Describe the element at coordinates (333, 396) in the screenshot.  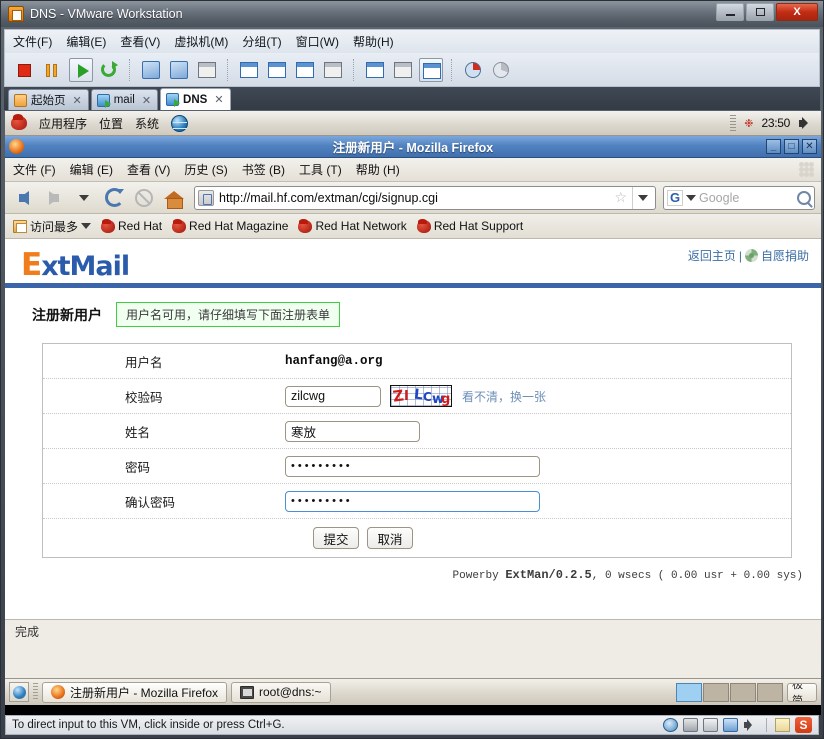
I see `captcha-input` at that location.